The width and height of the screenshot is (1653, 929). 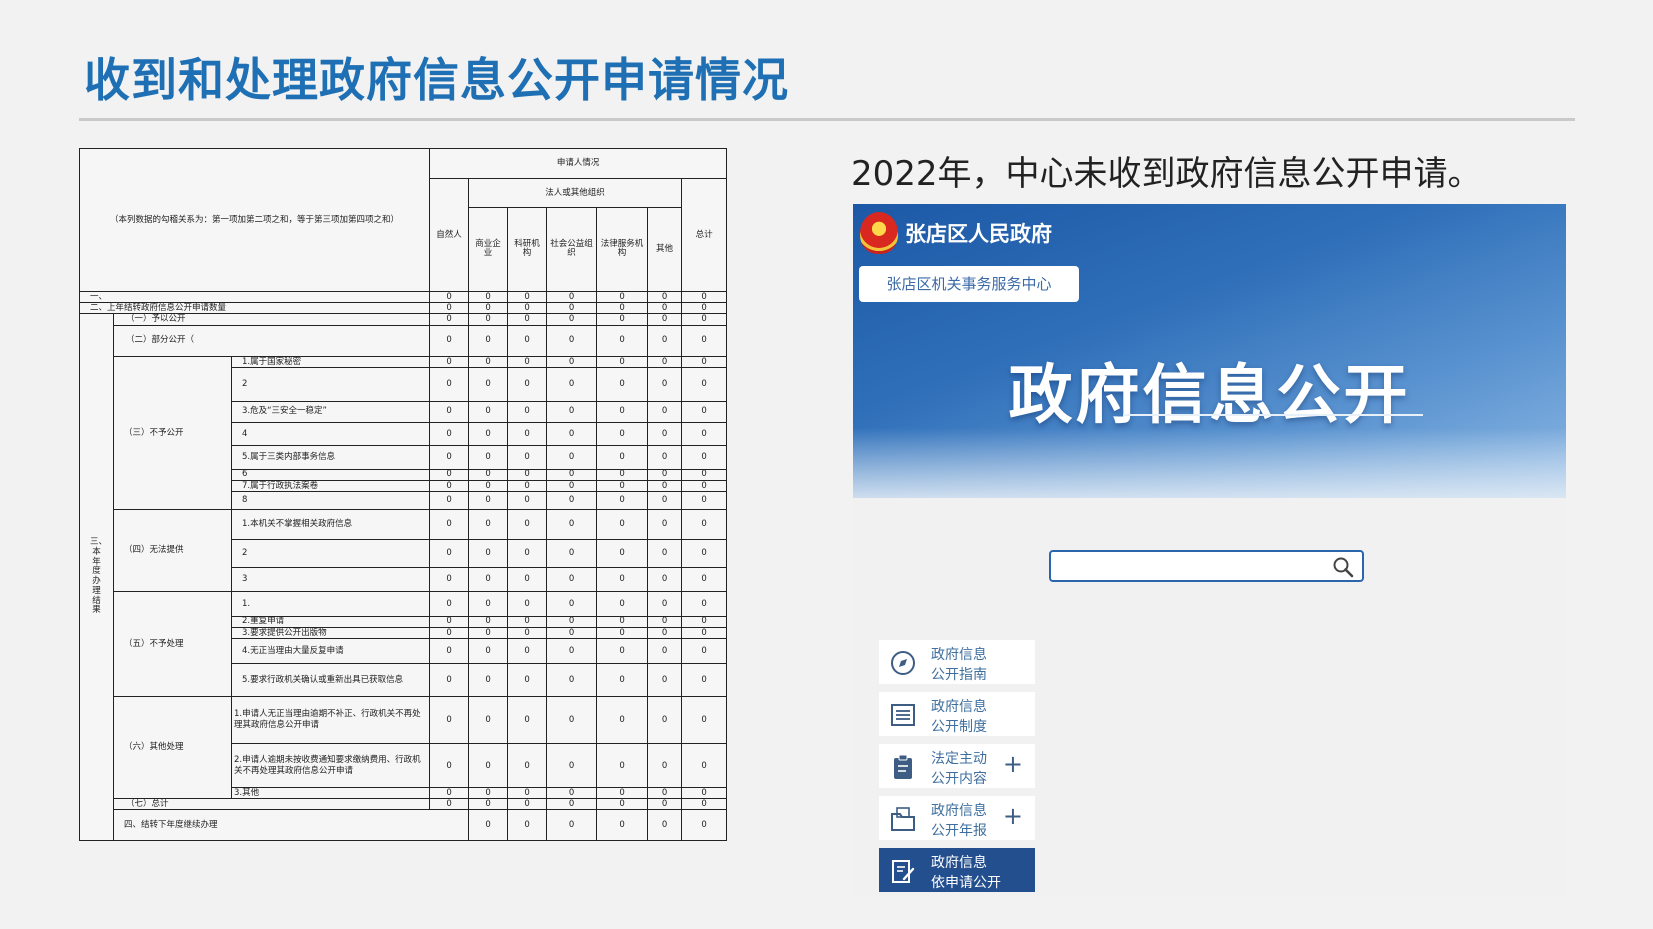 I want to click on list-icon, so click(x=903, y=715).